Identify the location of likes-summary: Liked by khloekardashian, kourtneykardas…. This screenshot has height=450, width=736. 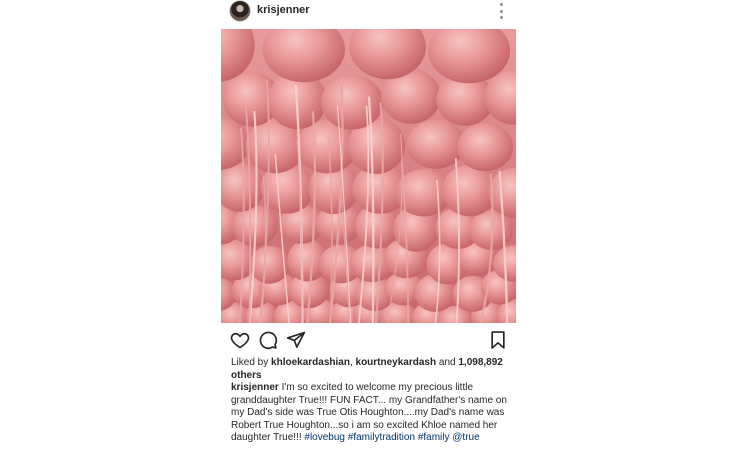
(371, 369).